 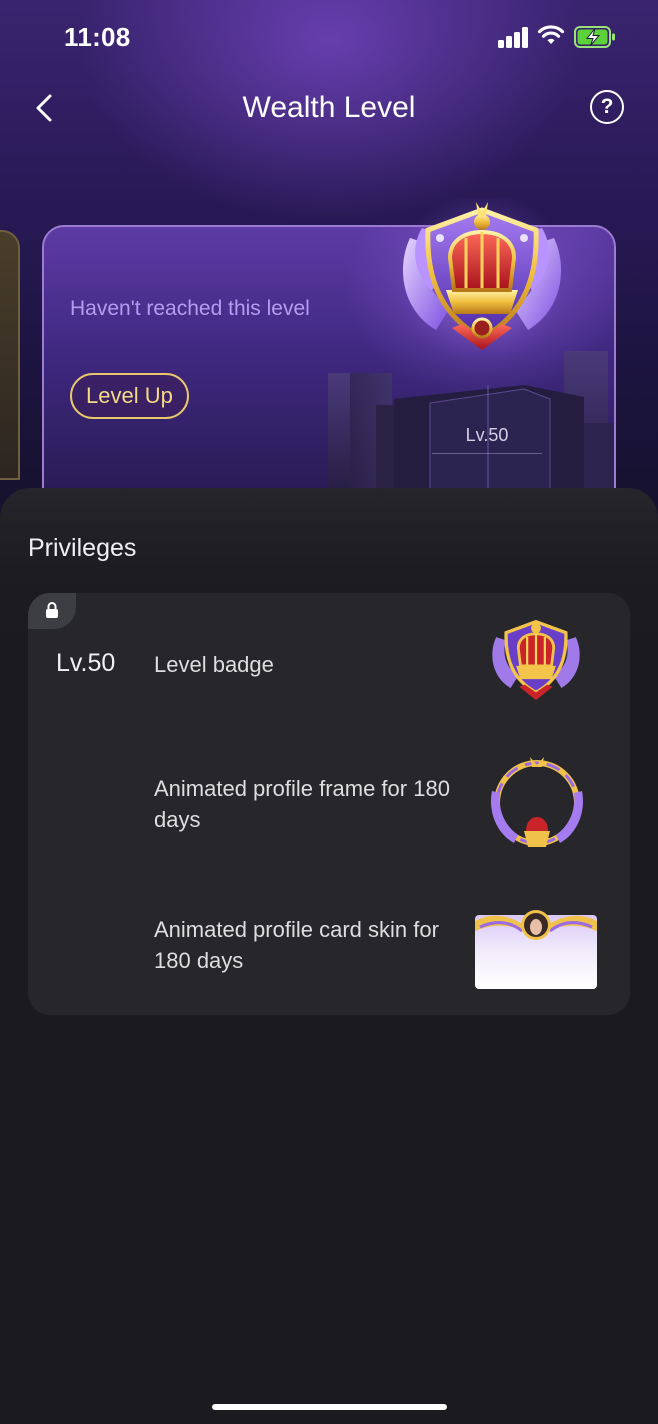 I want to click on privileges-title: Privileges, so click(x=82, y=548).